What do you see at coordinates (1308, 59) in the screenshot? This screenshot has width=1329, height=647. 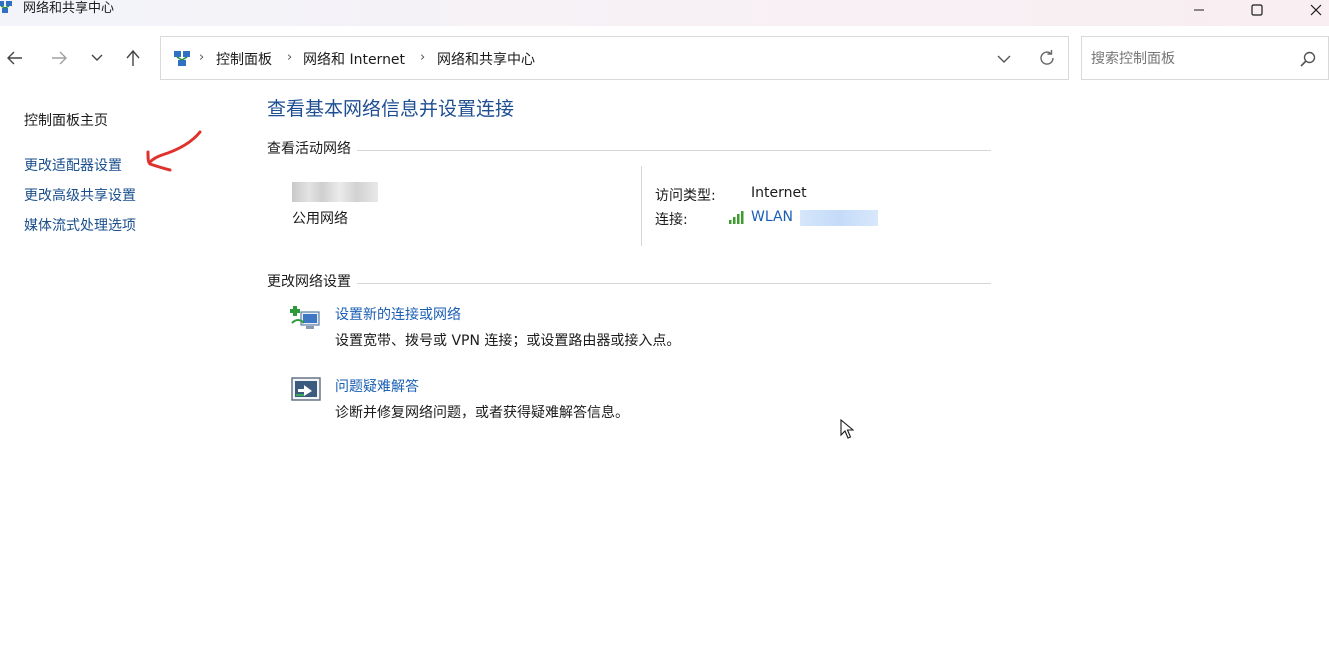 I see `search-icon` at bounding box center [1308, 59].